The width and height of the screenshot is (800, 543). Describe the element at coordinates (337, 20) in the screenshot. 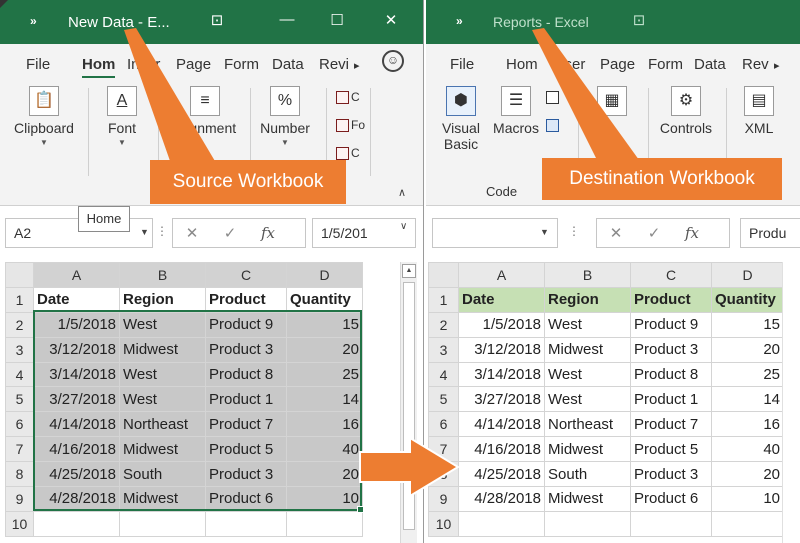

I see `maximize-icon: ☐` at that location.